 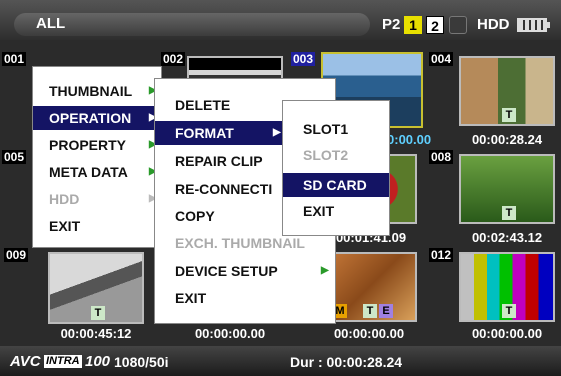 What do you see at coordinates (88, 172) in the screenshot?
I see `menu-item-label: META DATA` at bounding box center [88, 172].